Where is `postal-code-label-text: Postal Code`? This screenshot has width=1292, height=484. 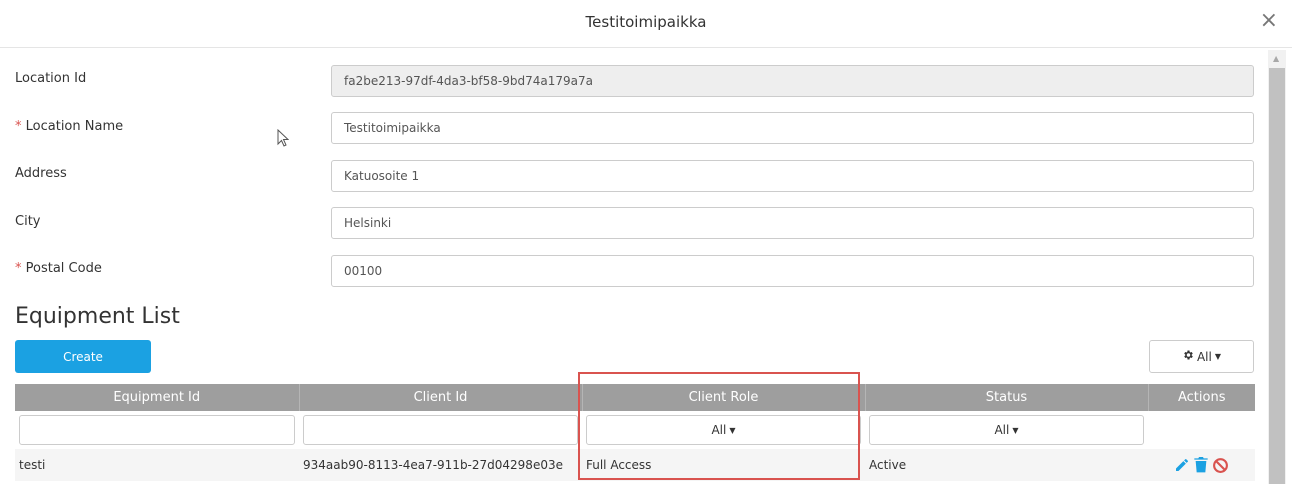
postal-code-label-text: Postal Code is located at coordinates (63, 268).